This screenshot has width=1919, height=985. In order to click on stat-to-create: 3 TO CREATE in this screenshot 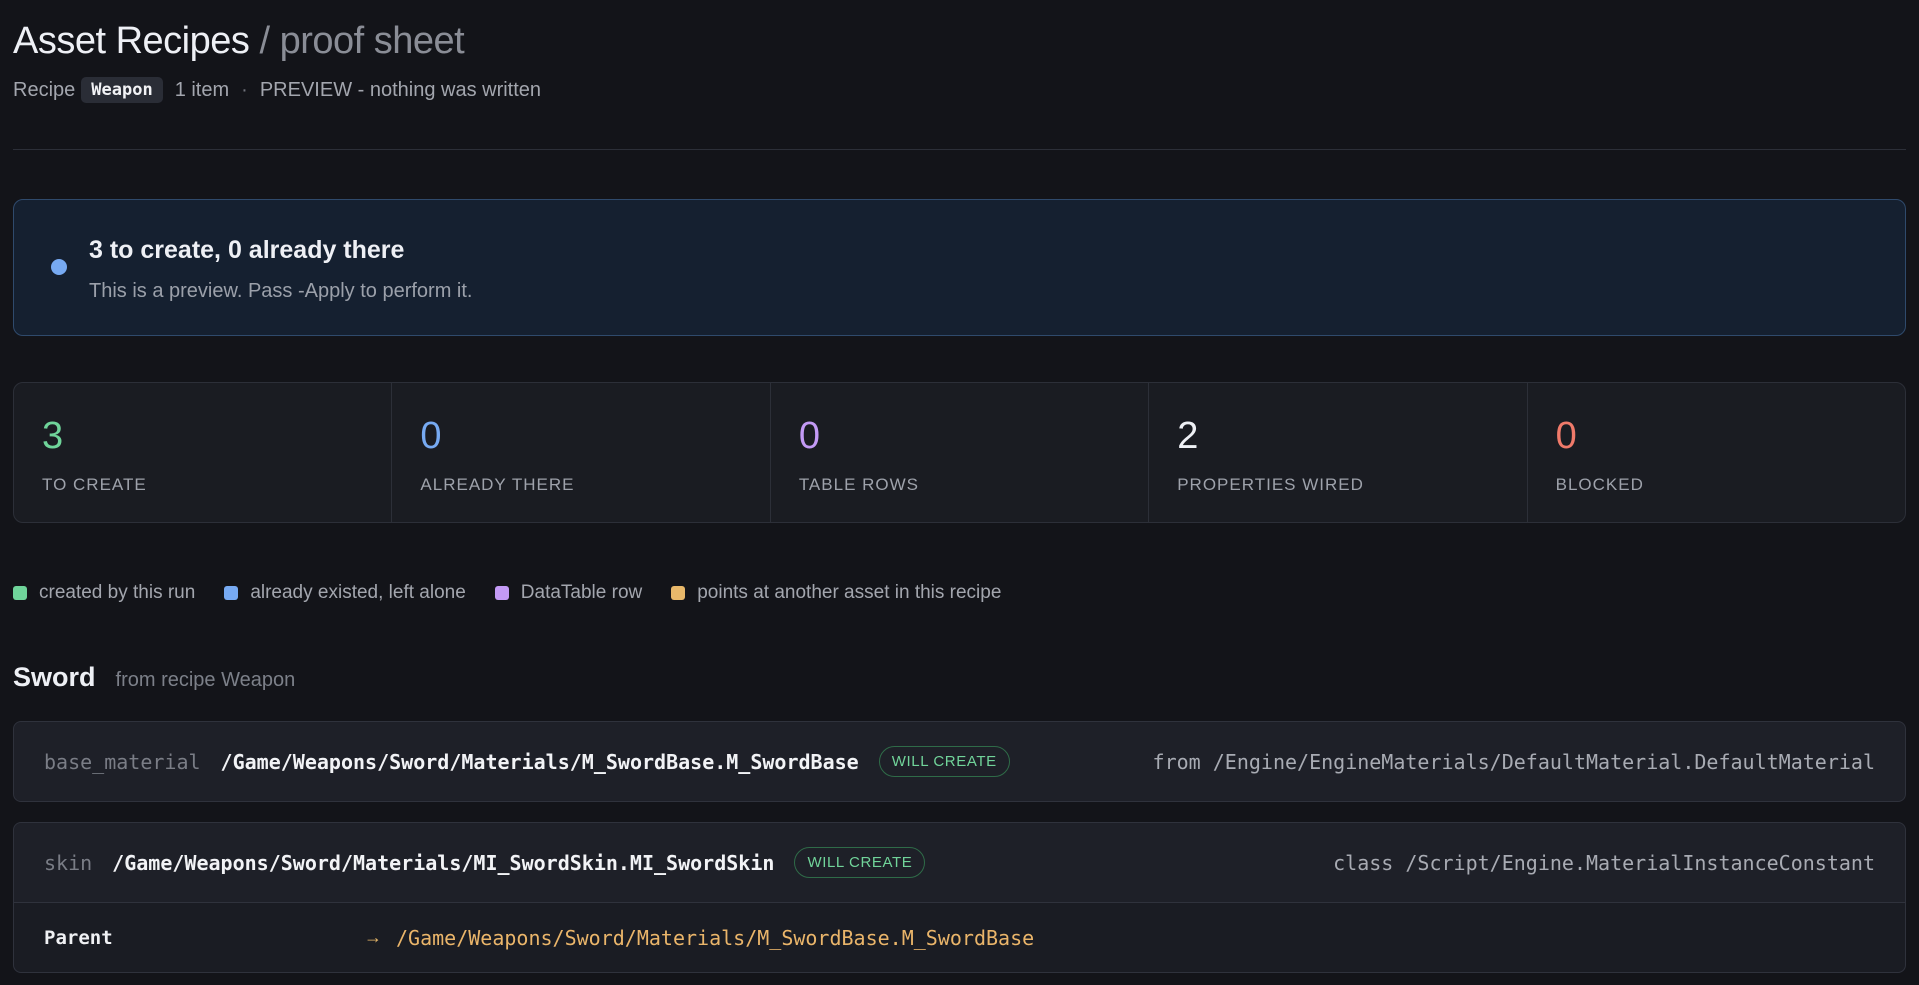, I will do `click(203, 452)`.